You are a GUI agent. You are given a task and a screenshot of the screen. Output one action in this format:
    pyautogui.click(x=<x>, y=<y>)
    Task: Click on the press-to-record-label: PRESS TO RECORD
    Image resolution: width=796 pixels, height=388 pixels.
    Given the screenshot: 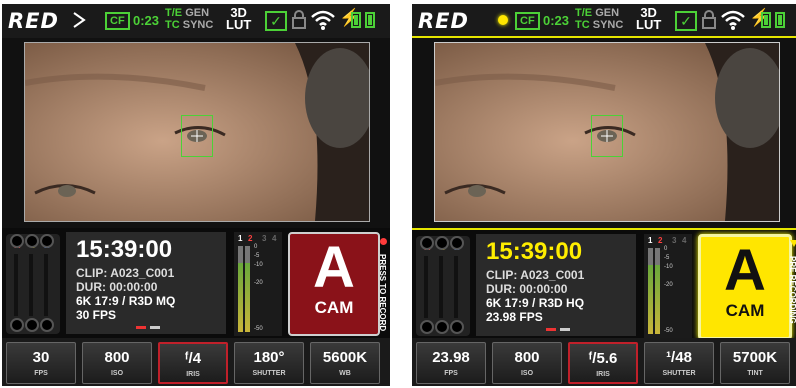 What is the action you would take?
    pyautogui.click(x=382, y=293)
    